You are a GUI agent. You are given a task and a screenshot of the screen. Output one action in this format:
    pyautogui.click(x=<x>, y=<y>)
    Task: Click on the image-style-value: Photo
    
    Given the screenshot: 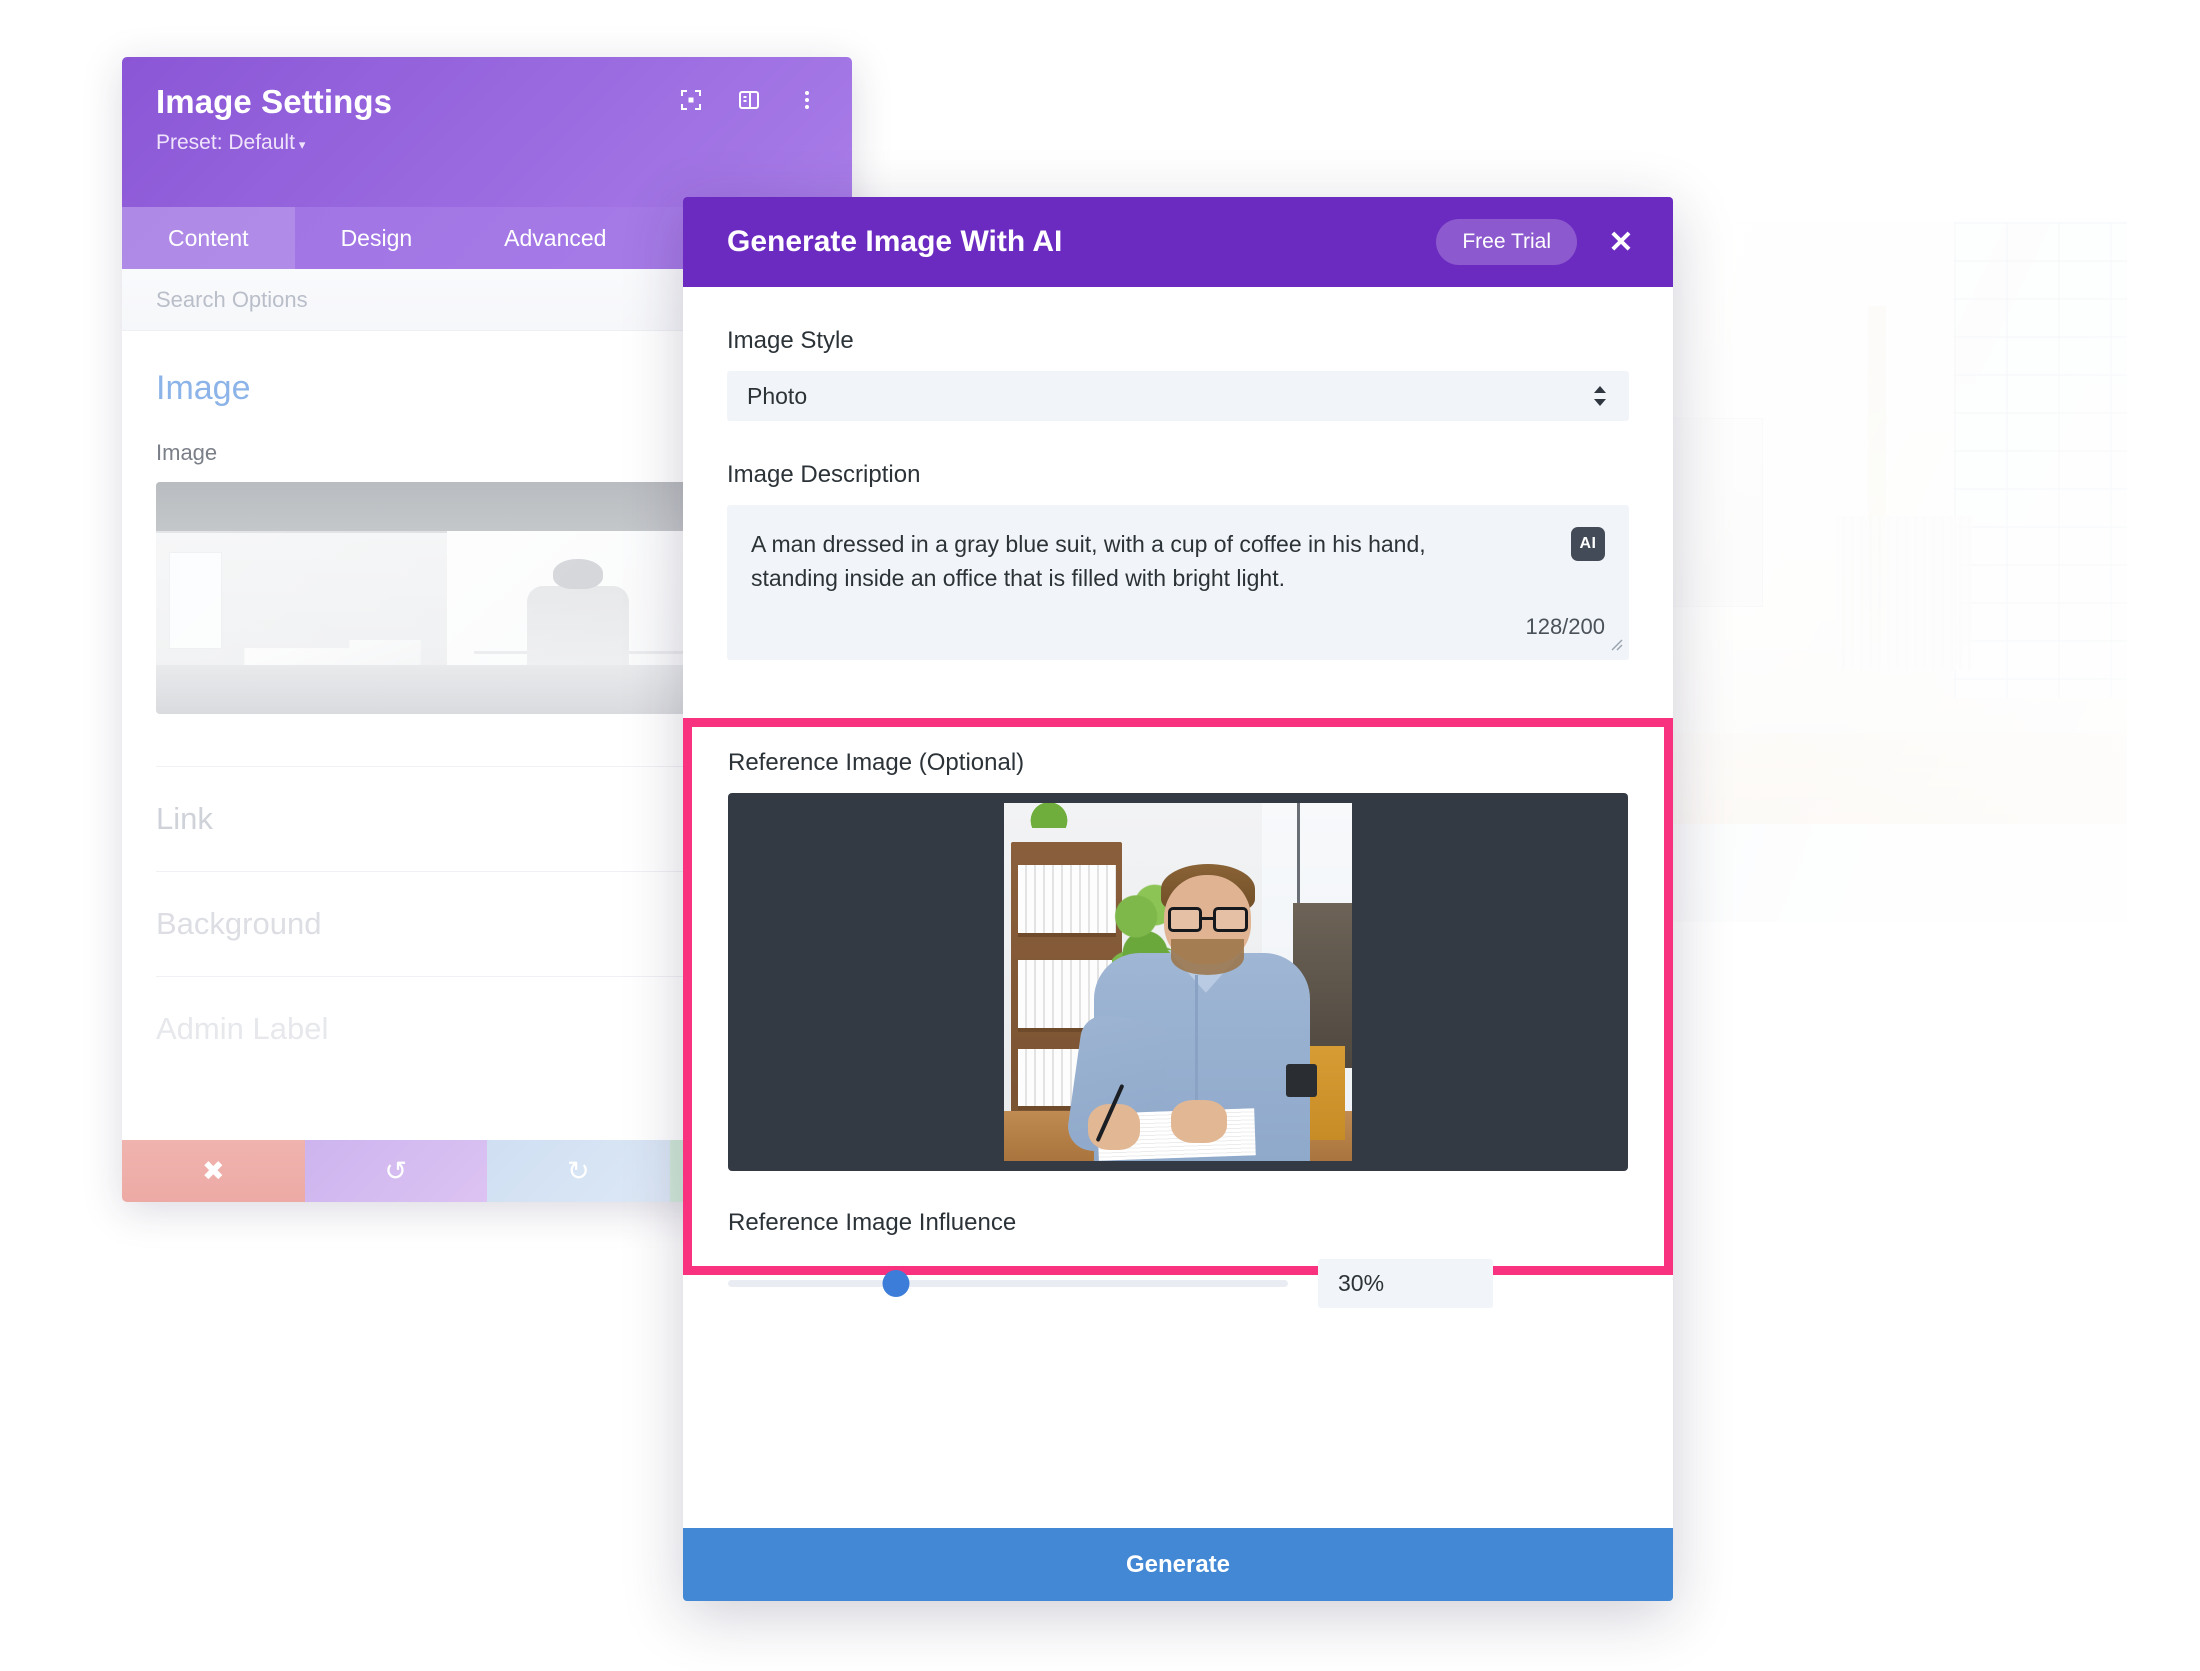 What is the action you would take?
    pyautogui.click(x=777, y=395)
    